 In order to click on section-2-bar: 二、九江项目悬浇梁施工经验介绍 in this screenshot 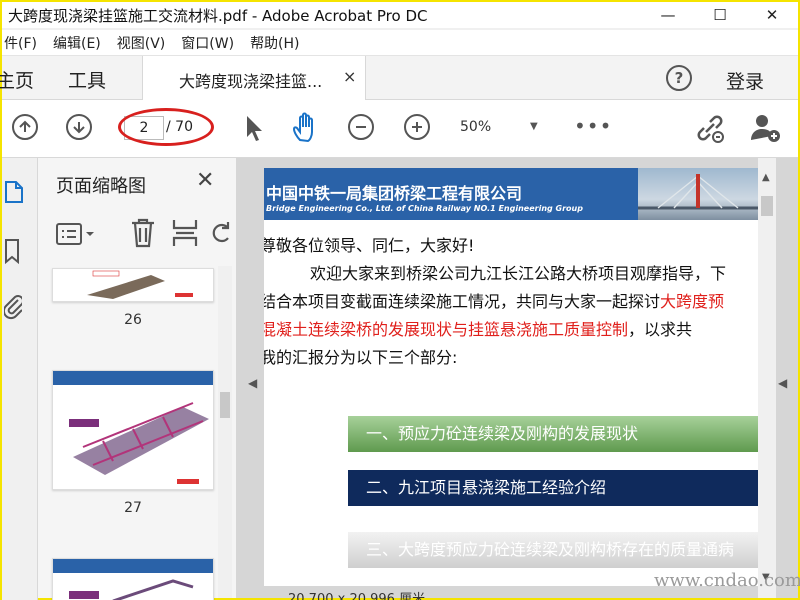, I will do `click(553, 488)`.